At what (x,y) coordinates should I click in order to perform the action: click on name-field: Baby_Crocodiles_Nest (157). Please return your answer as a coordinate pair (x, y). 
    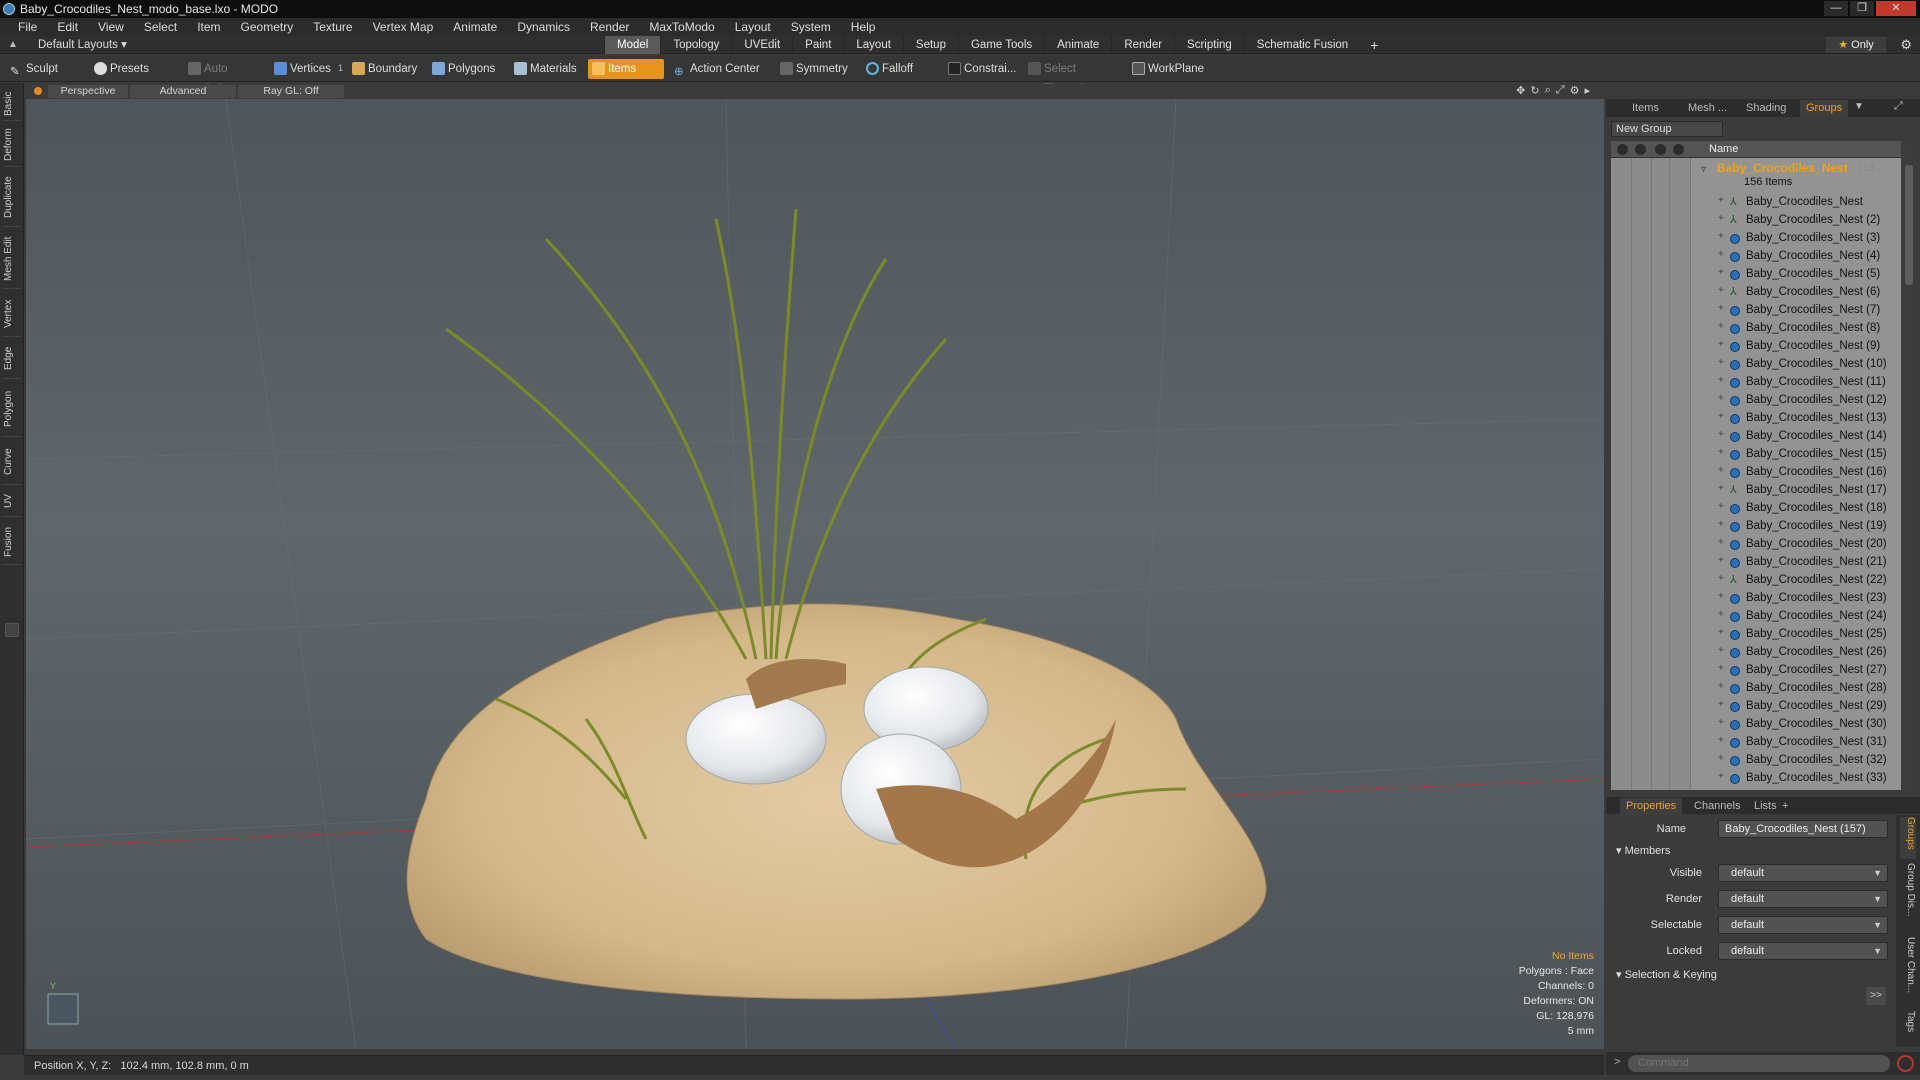
    Looking at the image, I should click on (1803, 829).